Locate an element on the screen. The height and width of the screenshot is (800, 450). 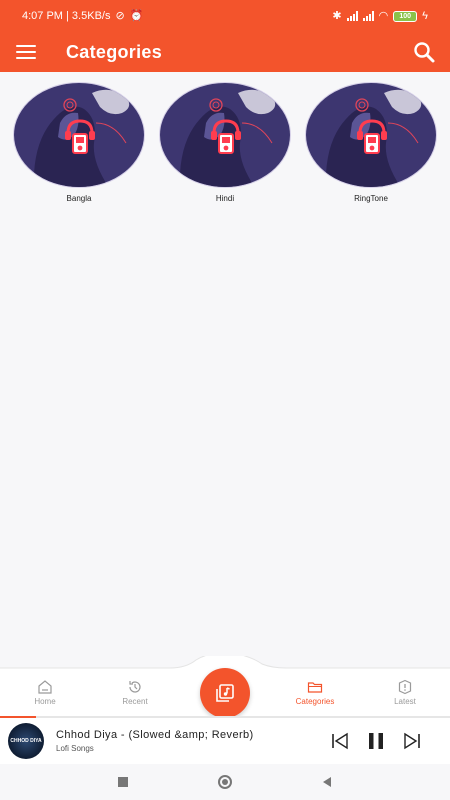
category-item-hindi: Hindi is located at coordinates (225, 142).